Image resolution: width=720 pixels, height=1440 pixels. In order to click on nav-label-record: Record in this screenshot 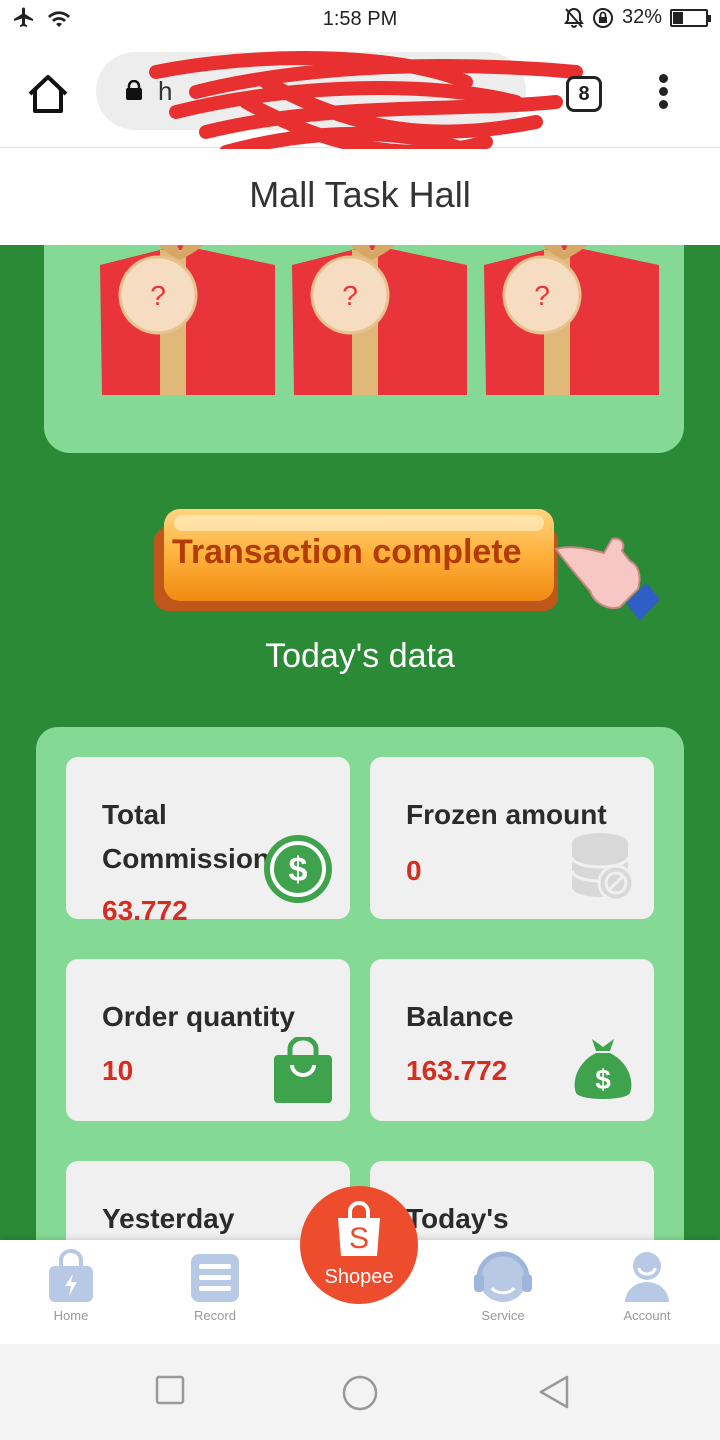, I will do `click(215, 1315)`.